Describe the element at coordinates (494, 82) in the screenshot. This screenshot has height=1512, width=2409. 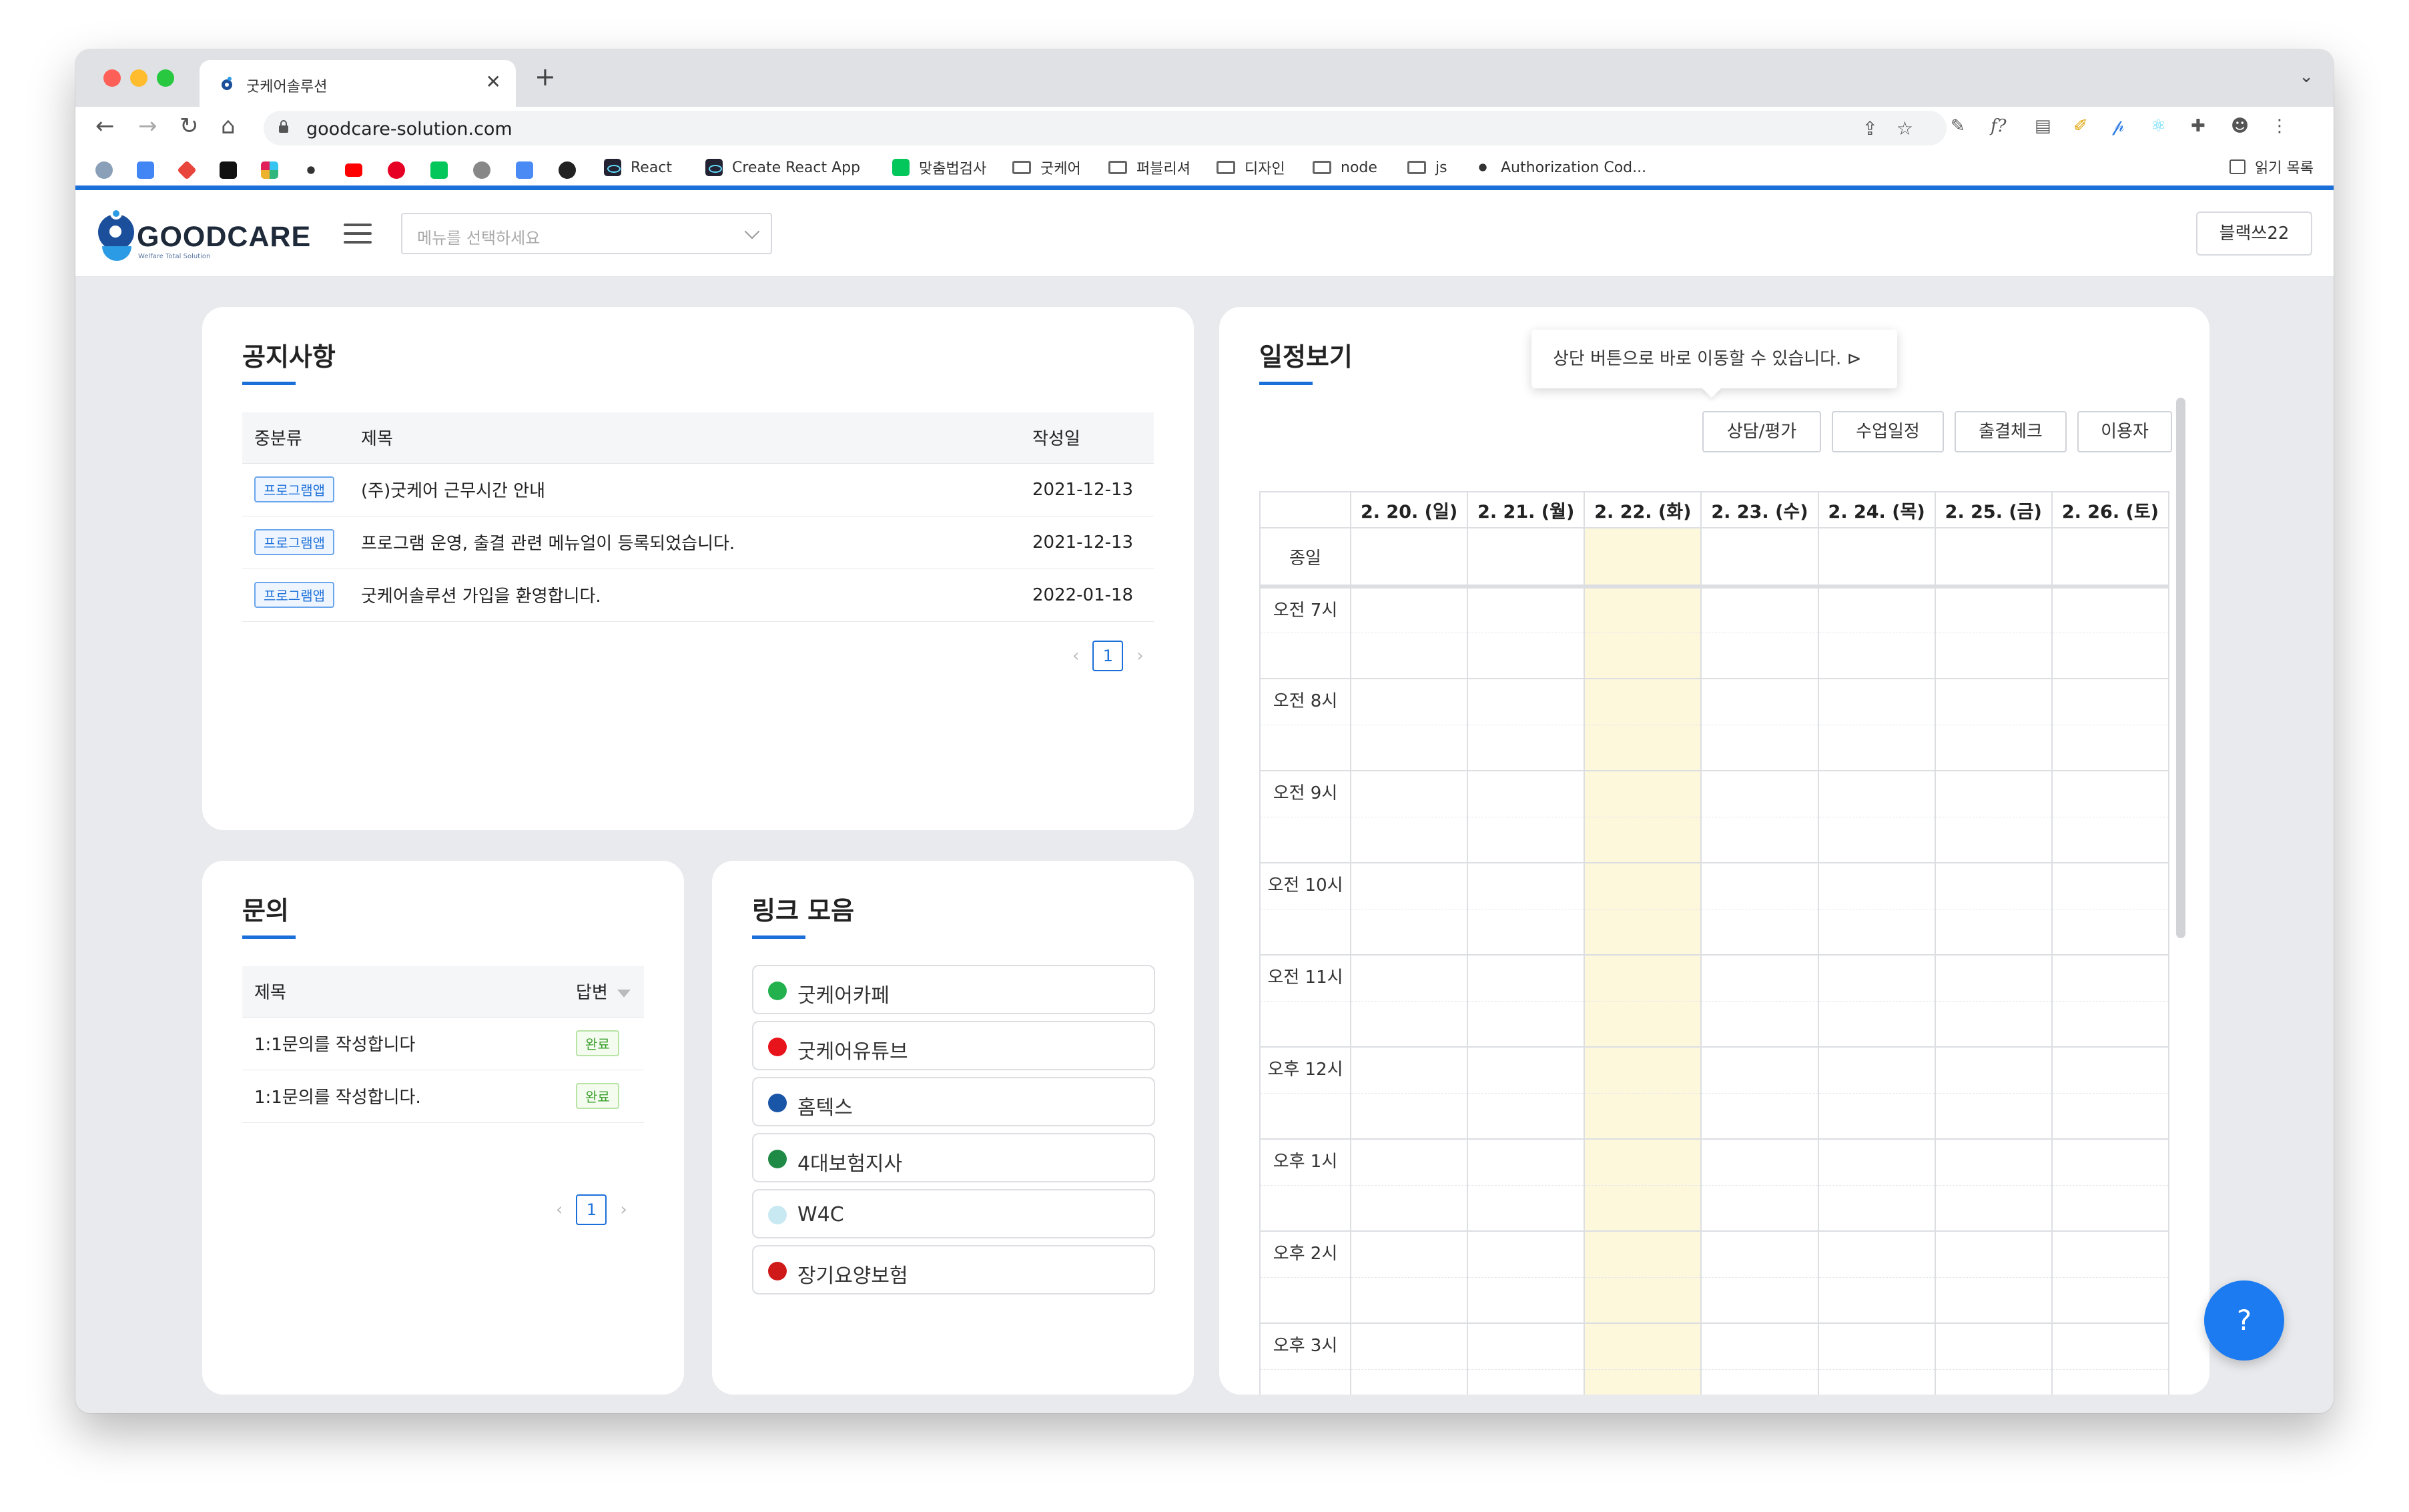
I see `close-tab-icon: ✕` at that location.